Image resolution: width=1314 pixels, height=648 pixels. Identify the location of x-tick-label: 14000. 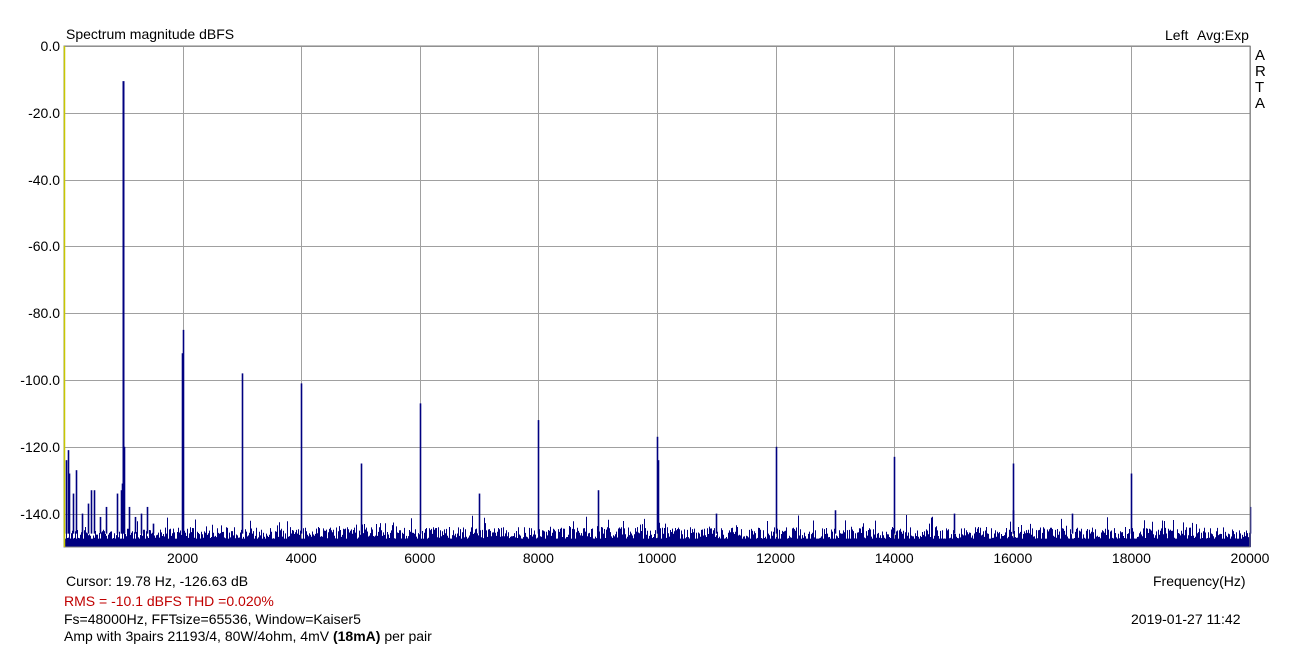
(894, 558).